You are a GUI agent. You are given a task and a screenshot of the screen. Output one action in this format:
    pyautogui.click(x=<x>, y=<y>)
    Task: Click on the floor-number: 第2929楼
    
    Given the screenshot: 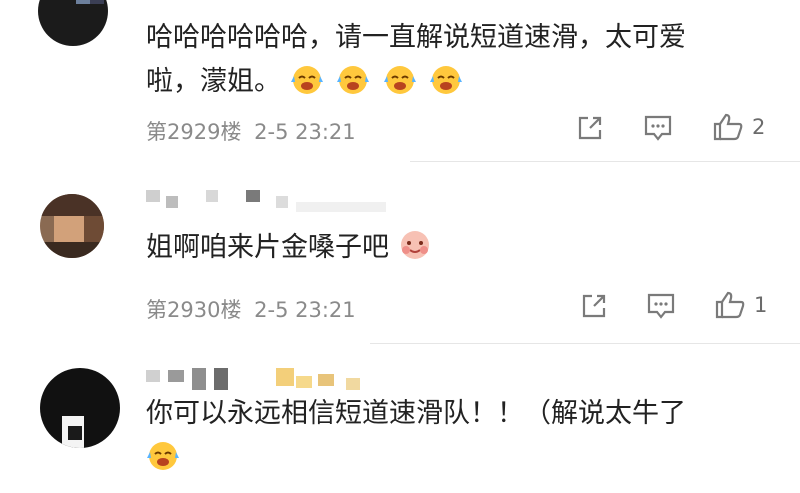 What is the action you would take?
    pyautogui.click(x=194, y=132)
    